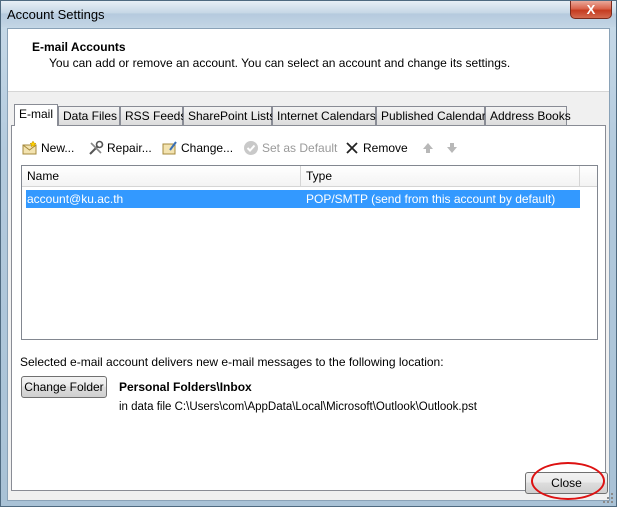  I want to click on column-header-type: Type, so click(440, 176).